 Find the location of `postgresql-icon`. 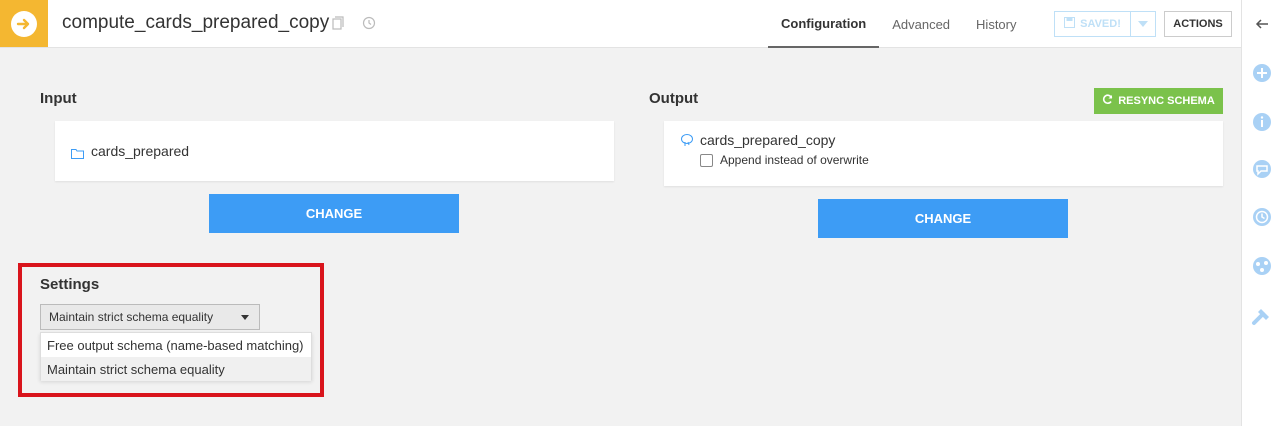

postgresql-icon is located at coordinates (687, 142).